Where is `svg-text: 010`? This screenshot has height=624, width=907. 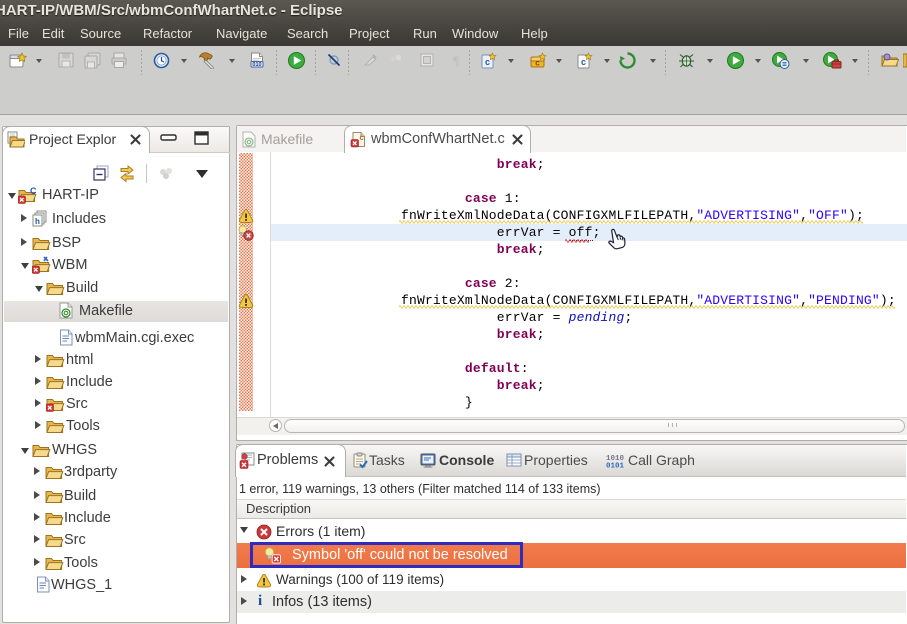
svg-text: 010 is located at coordinates (256, 65).